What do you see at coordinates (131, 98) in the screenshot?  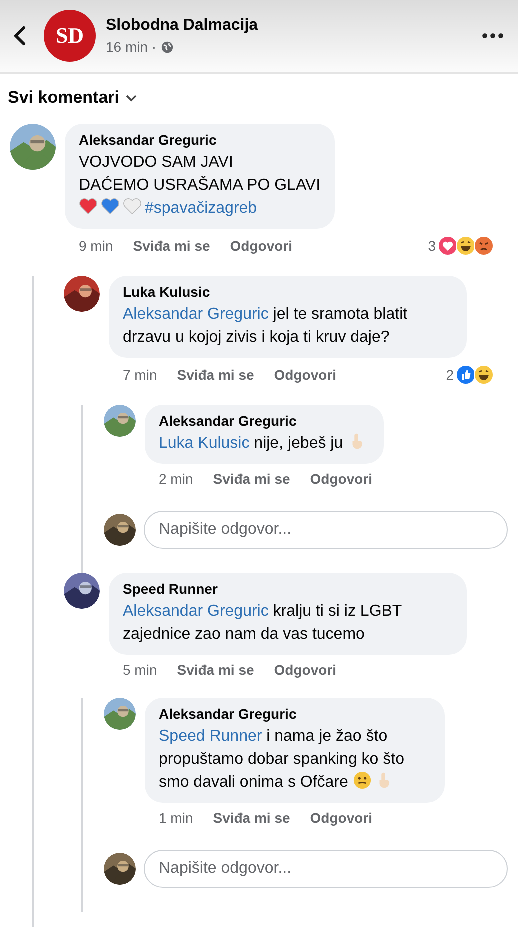 I see `chevron-down-icon` at bounding box center [131, 98].